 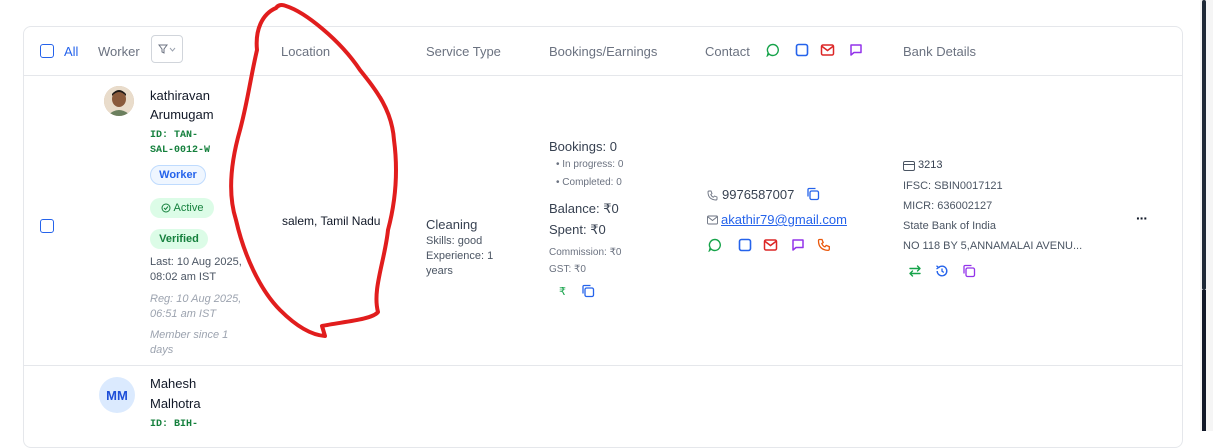 What do you see at coordinates (758, 194) in the screenshot?
I see `phone-number: 9976587007` at bounding box center [758, 194].